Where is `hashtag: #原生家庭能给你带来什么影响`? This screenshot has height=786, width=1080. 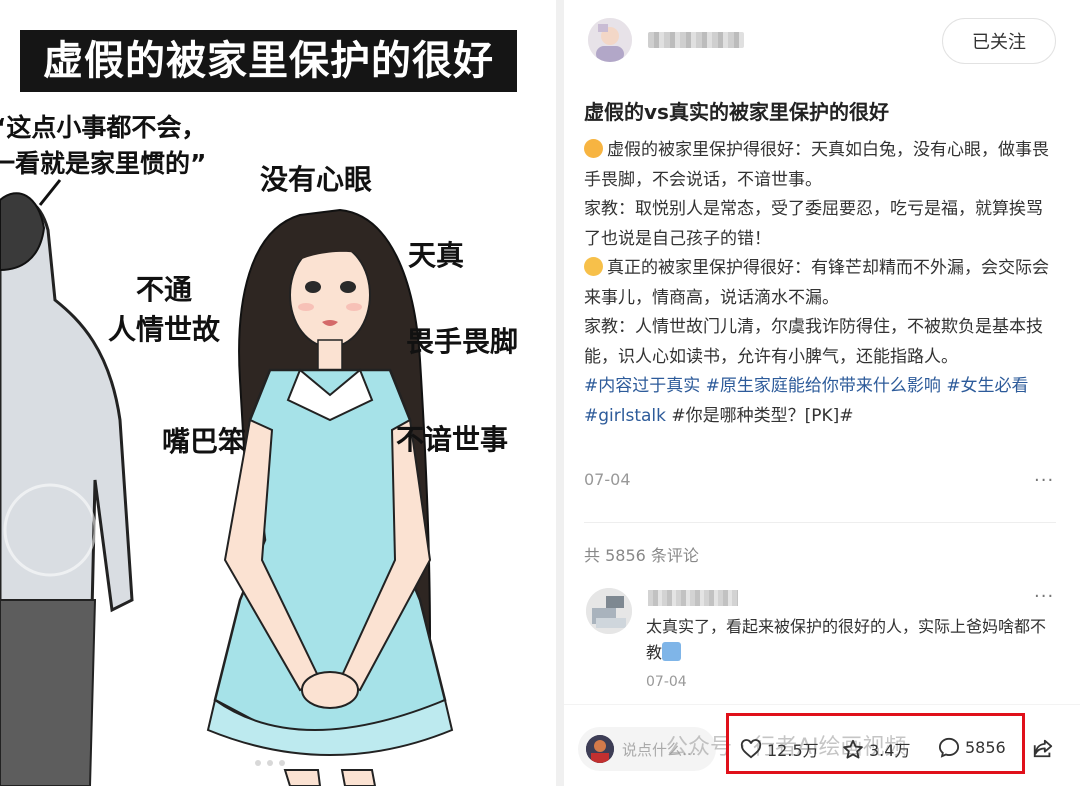 hashtag: #原生家庭能给你带来什么影响 is located at coordinates (823, 386).